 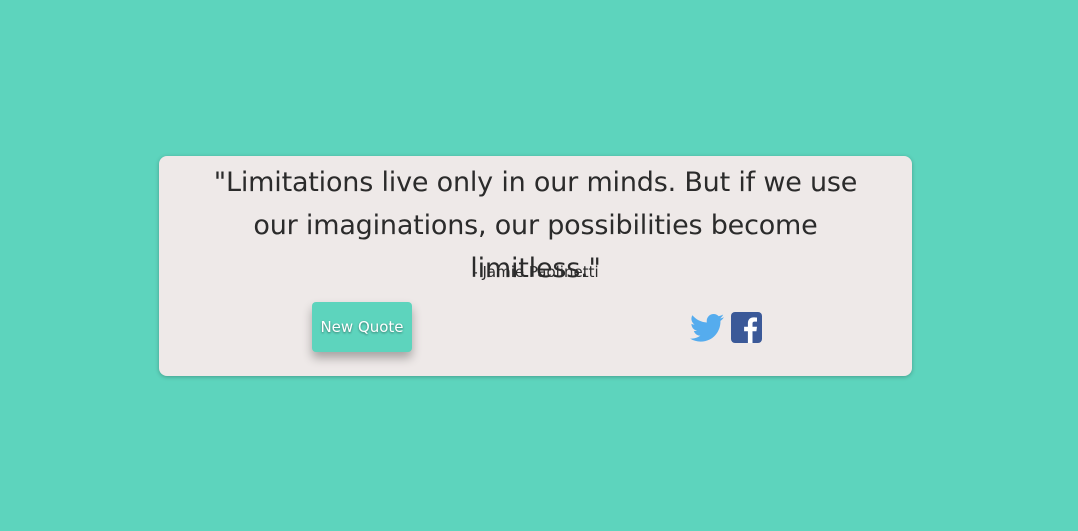 What do you see at coordinates (535, 272) in the screenshot?
I see `quote-author: - Jamie Paolinetti` at bounding box center [535, 272].